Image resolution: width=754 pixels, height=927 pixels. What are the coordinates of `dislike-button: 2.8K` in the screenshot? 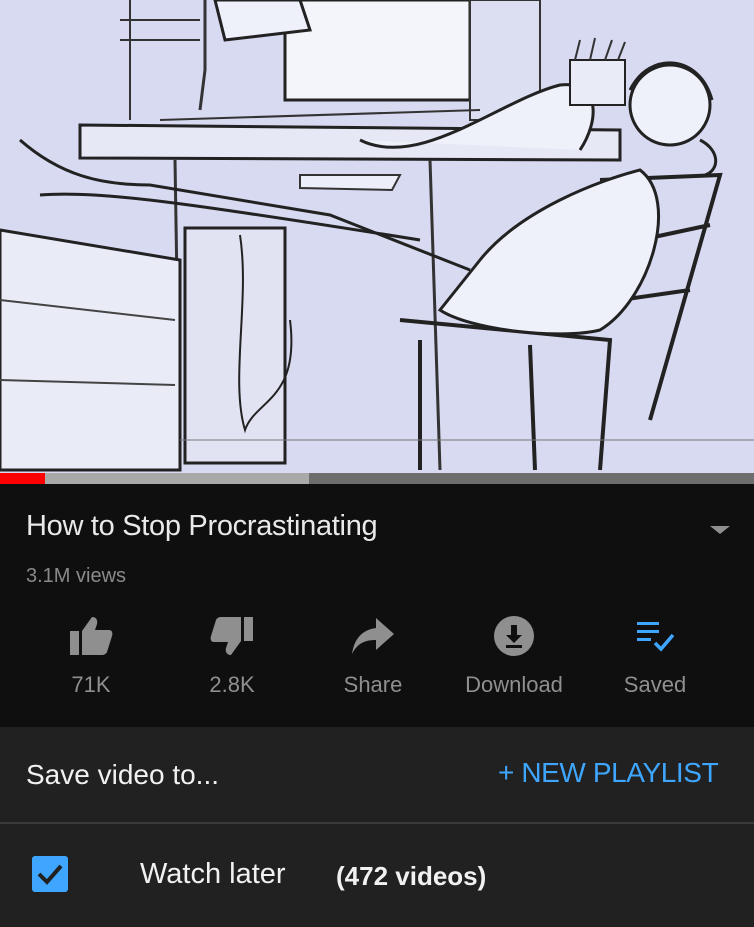 It's located at (232, 662).